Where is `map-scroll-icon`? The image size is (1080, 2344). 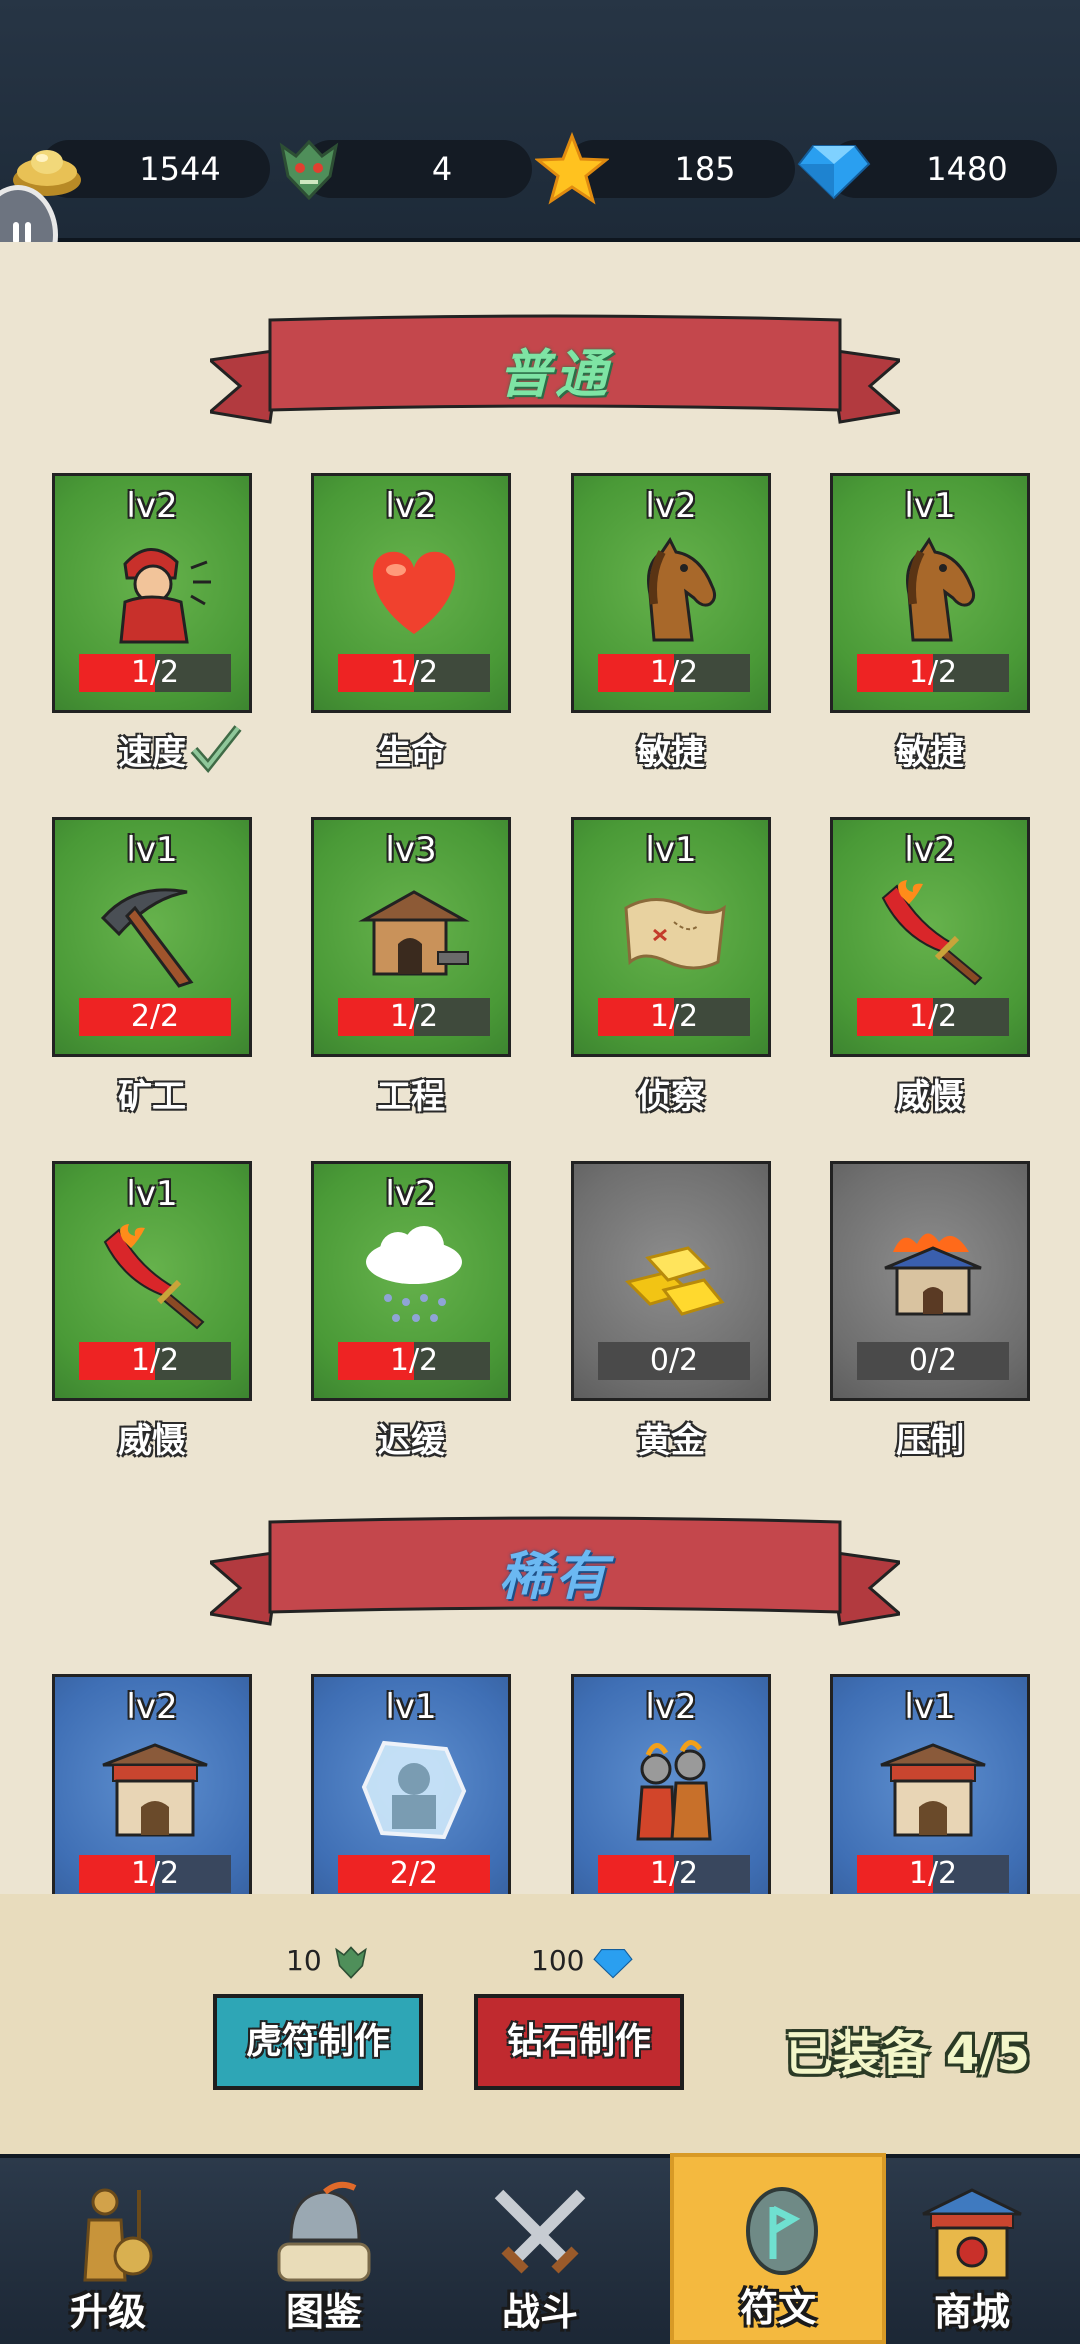
map-scroll-icon is located at coordinates (675, 934).